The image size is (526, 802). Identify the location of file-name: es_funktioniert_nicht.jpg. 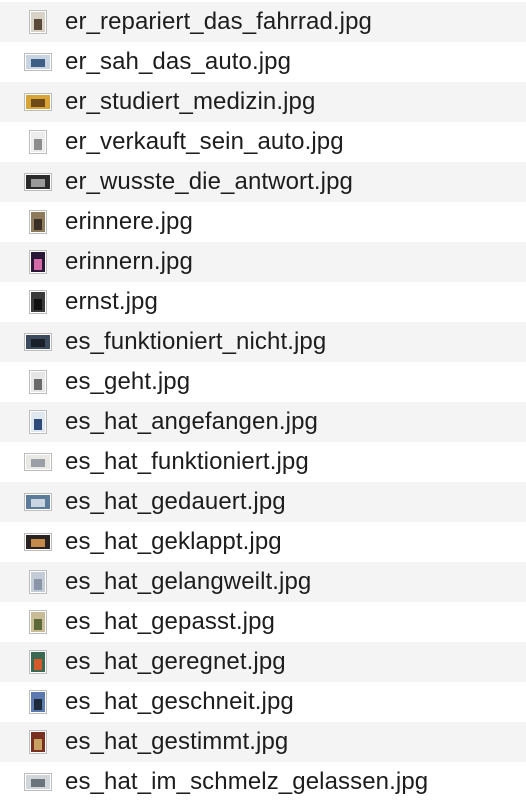
(196, 341).